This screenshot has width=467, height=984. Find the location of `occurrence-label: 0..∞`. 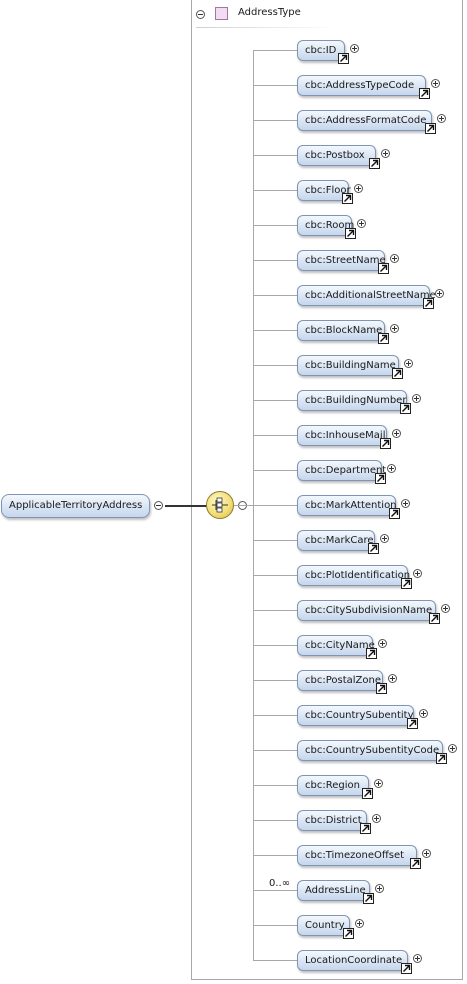

occurrence-label: 0..∞ is located at coordinates (280, 883).